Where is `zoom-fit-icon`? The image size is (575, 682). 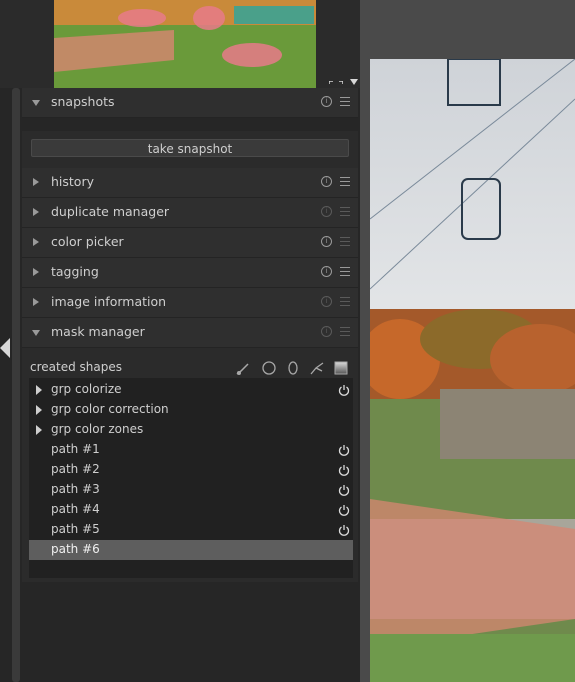 zoom-fit-icon is located at coordinates (336, 84).